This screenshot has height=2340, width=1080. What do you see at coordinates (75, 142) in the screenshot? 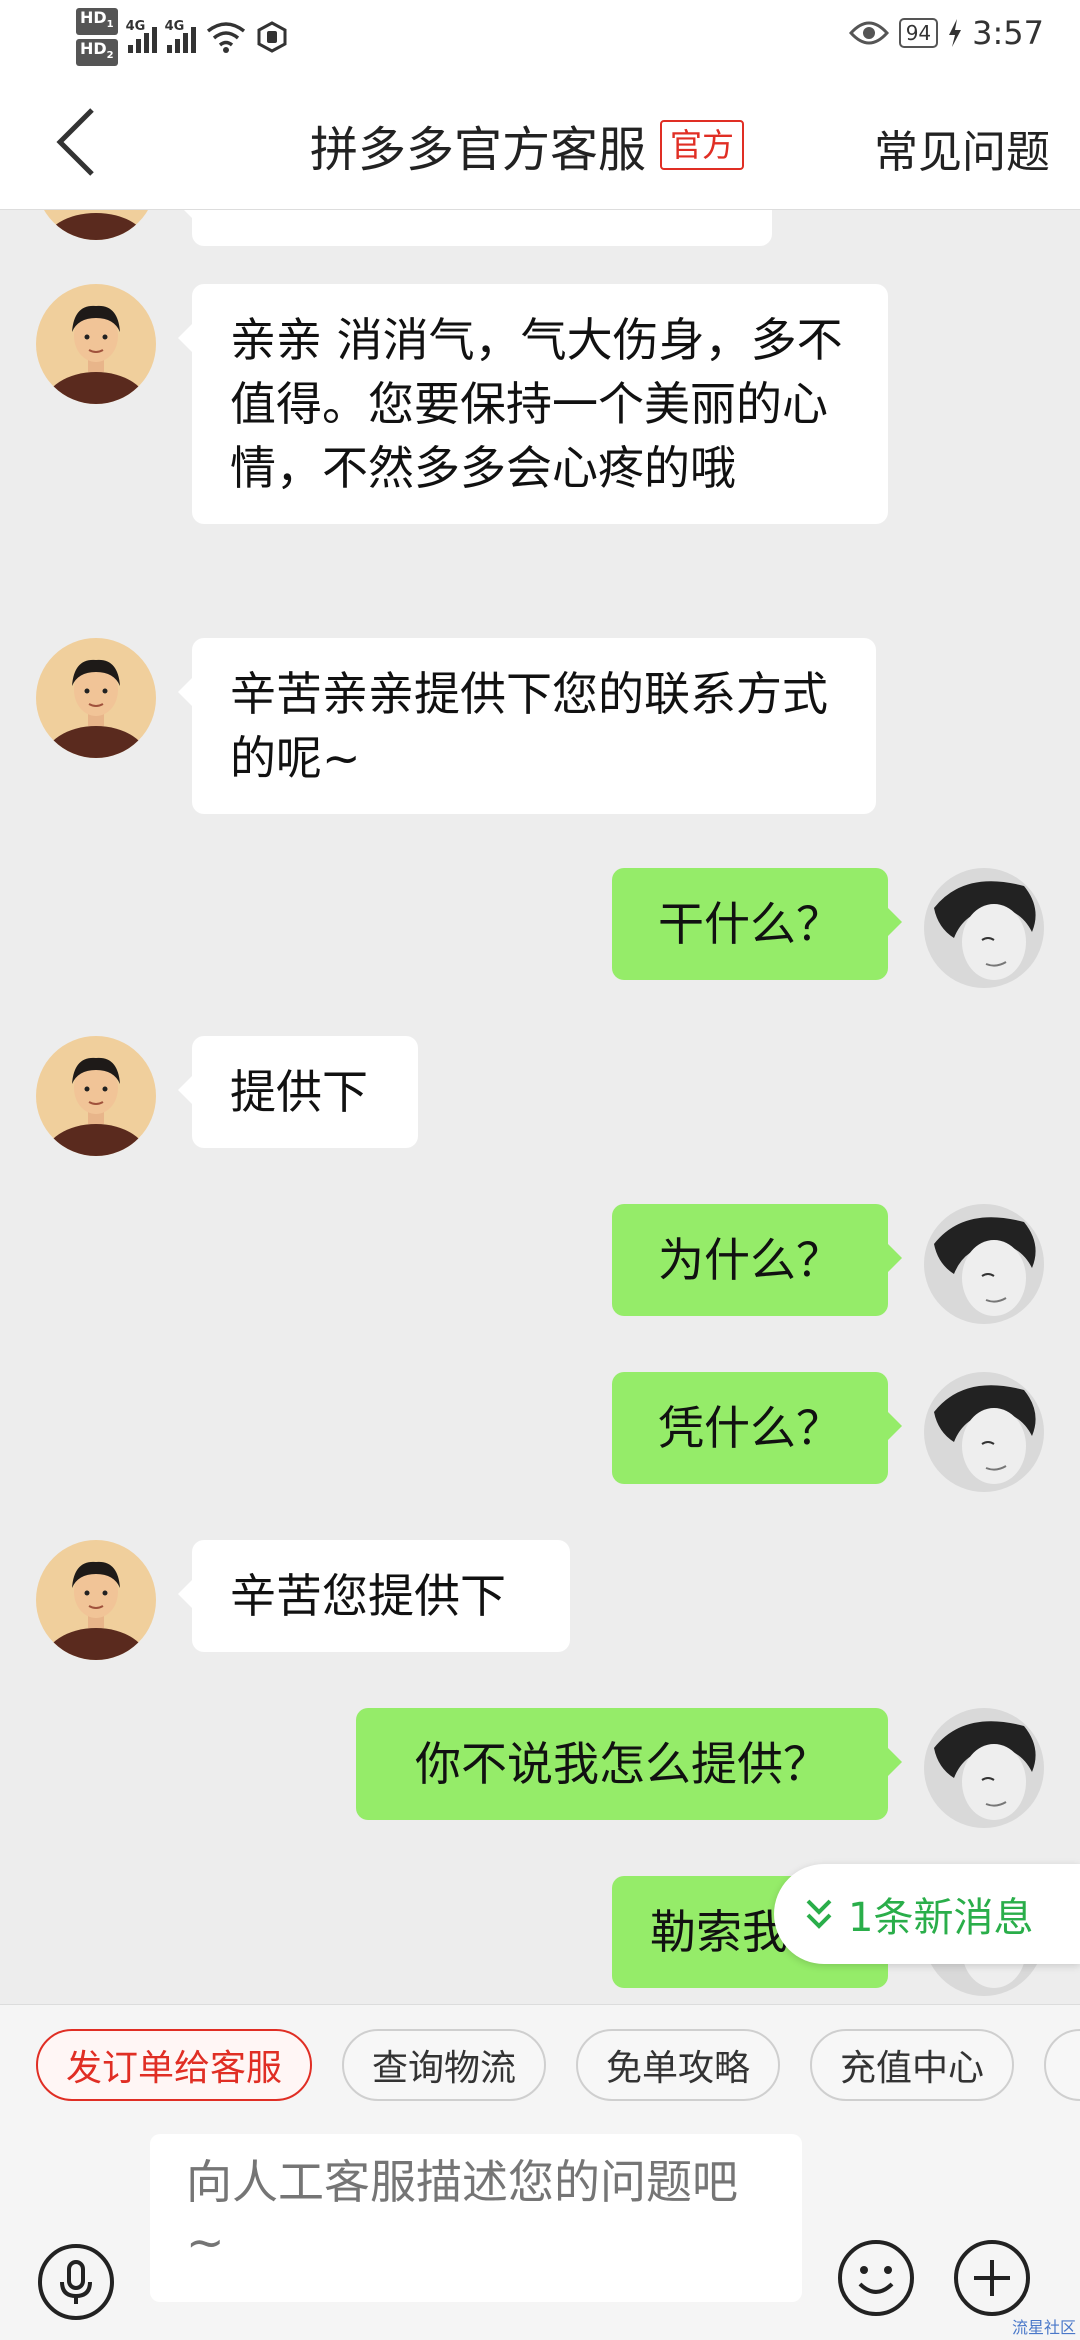
I see `chevron-left-icon` at bounding box center [75, 142].